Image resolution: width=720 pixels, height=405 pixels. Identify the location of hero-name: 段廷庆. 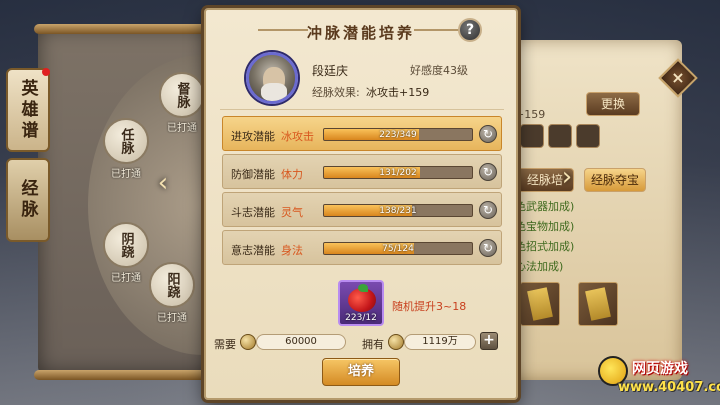
(330, 71).